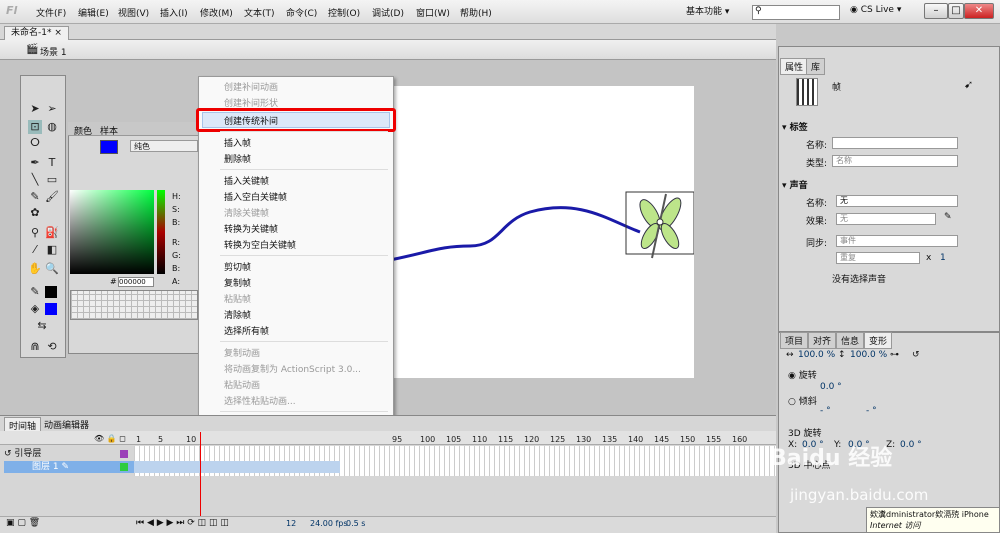 The image size is (1000, 533). Describe the element at coordinates (83, 130) in the screenshot. I see `tab-color: 颜色` at that location.